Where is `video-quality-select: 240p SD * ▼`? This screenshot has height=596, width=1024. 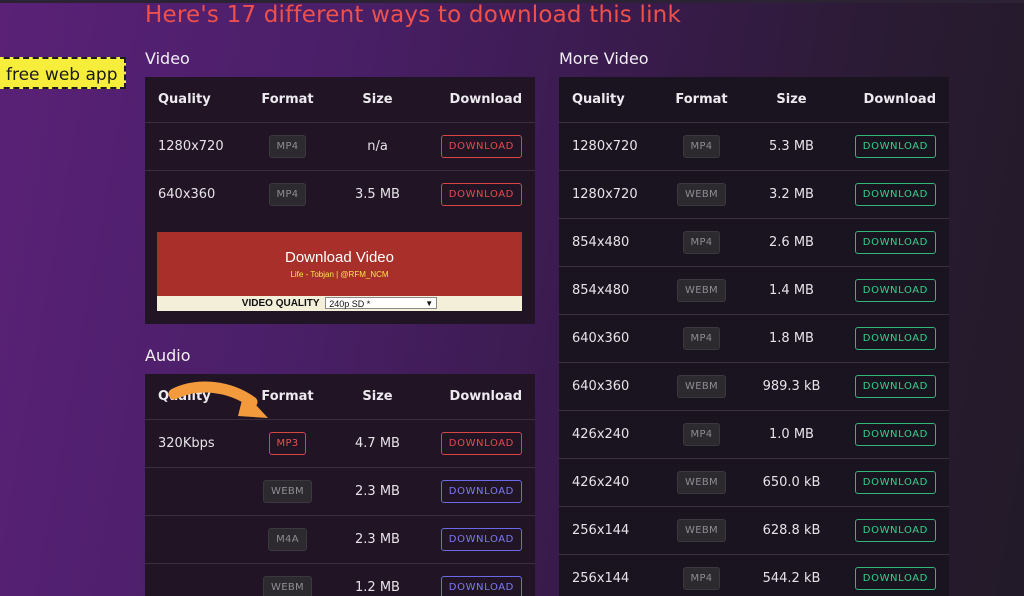
video-quality-select: 240p SD * ▼ is located at coordinates (381, 303).